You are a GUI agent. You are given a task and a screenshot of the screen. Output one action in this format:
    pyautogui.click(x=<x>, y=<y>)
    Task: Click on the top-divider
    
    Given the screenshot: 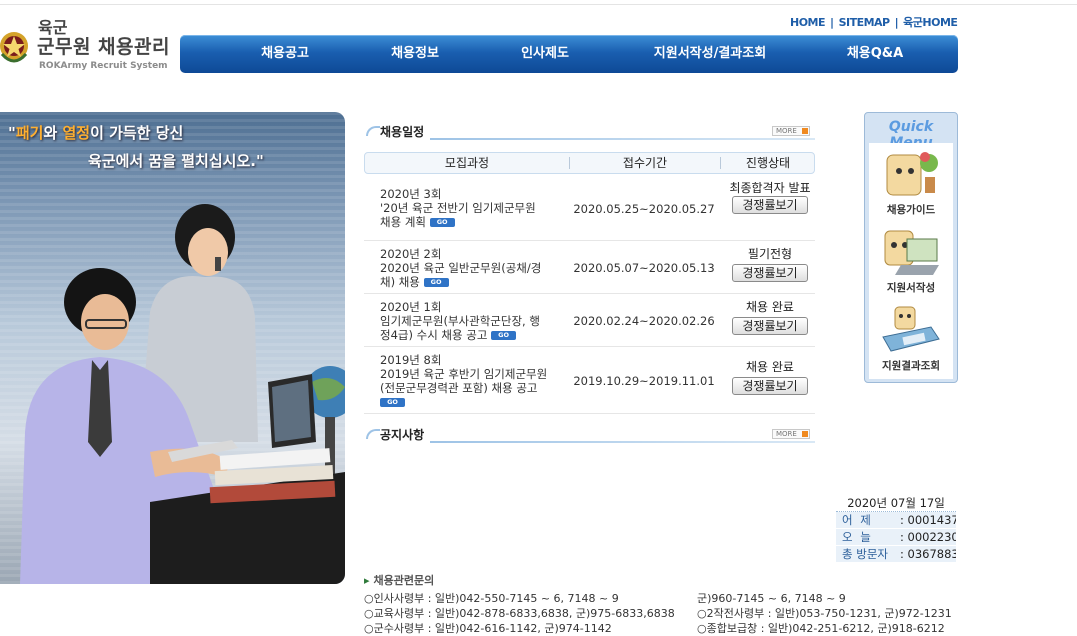 What is the action you would take?
    pyautogui.click(x=538, y=4)
    